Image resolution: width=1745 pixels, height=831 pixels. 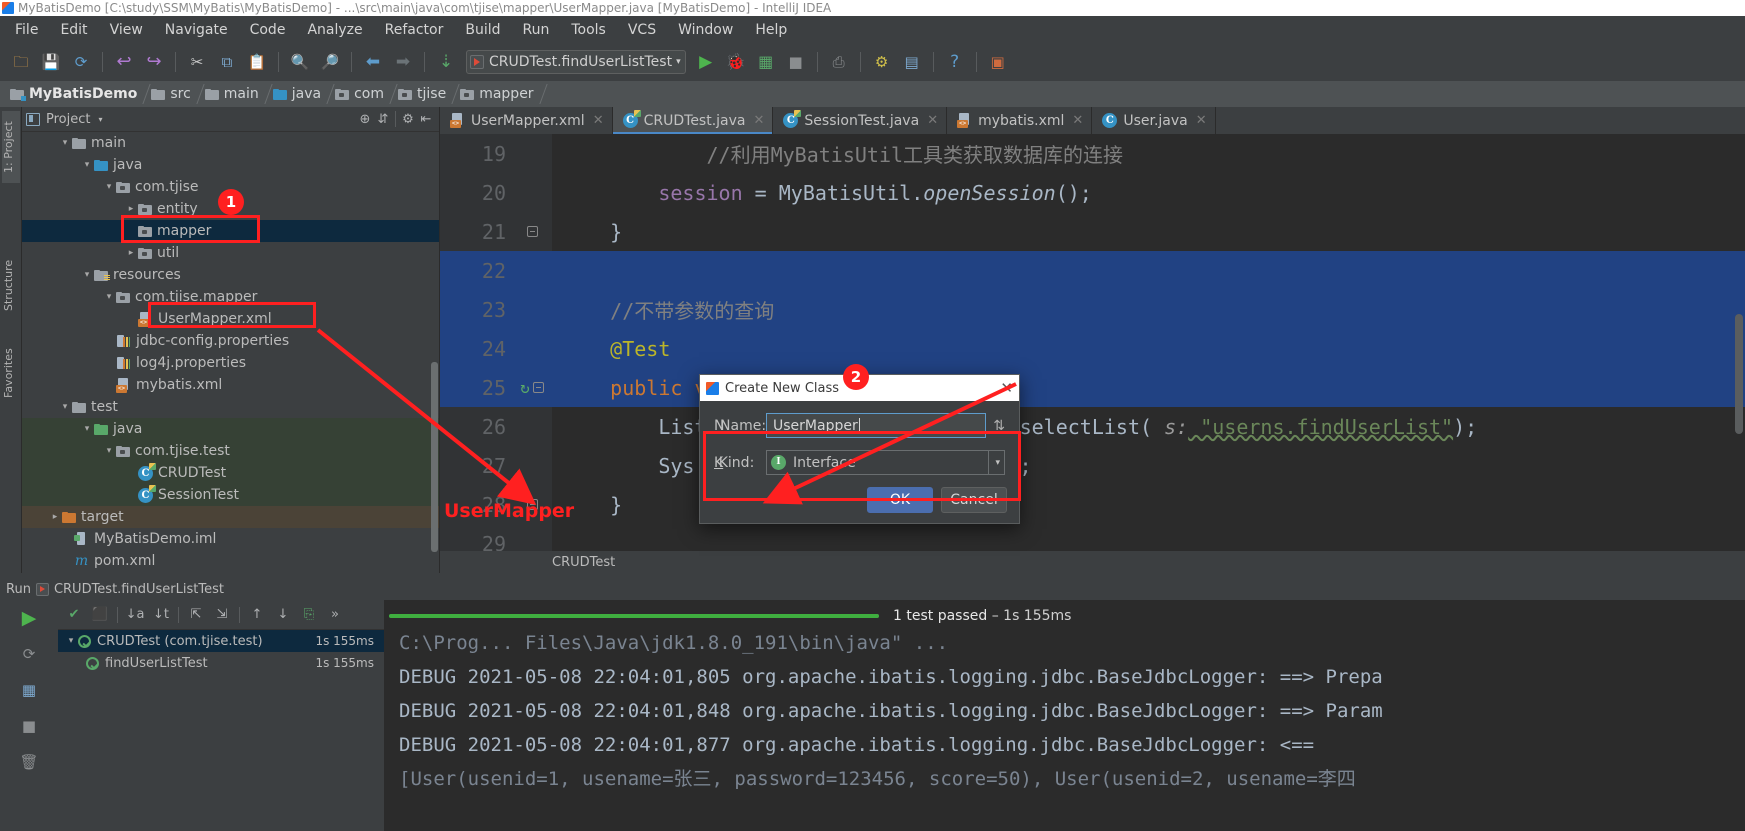 What do you see at coordinates (446, 62) in the screenshot?
I see `compile-icon: ⇣` at bounding box center [446, 62].